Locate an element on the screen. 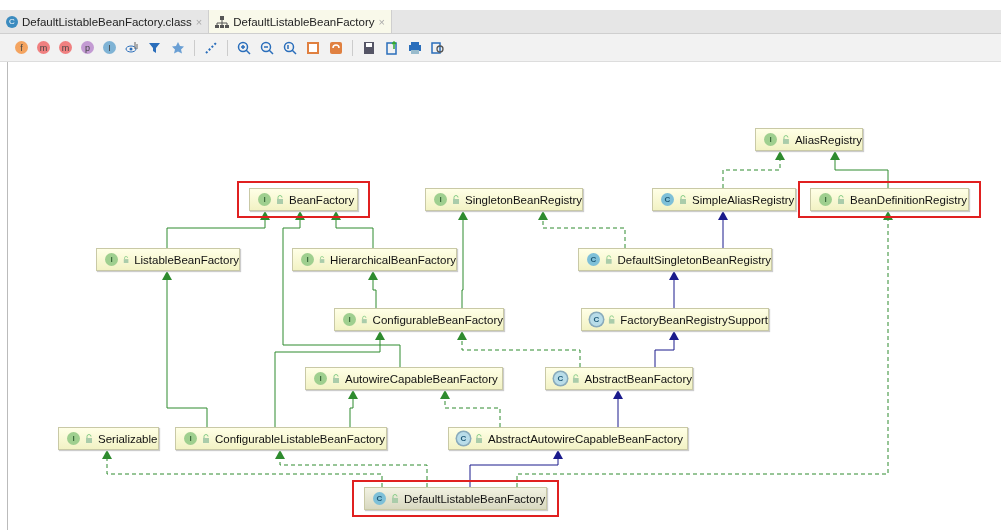 This screenshot has width=1001, height=530. class-node: I BeanFactory is located at coordinates (303, 199).